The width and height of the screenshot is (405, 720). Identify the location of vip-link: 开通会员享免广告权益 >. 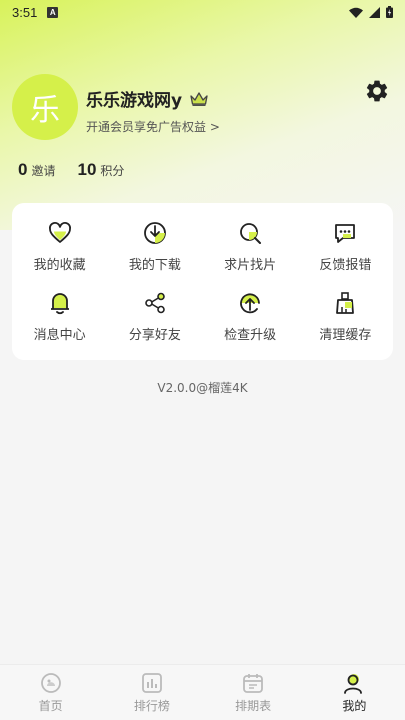
(153, 126).